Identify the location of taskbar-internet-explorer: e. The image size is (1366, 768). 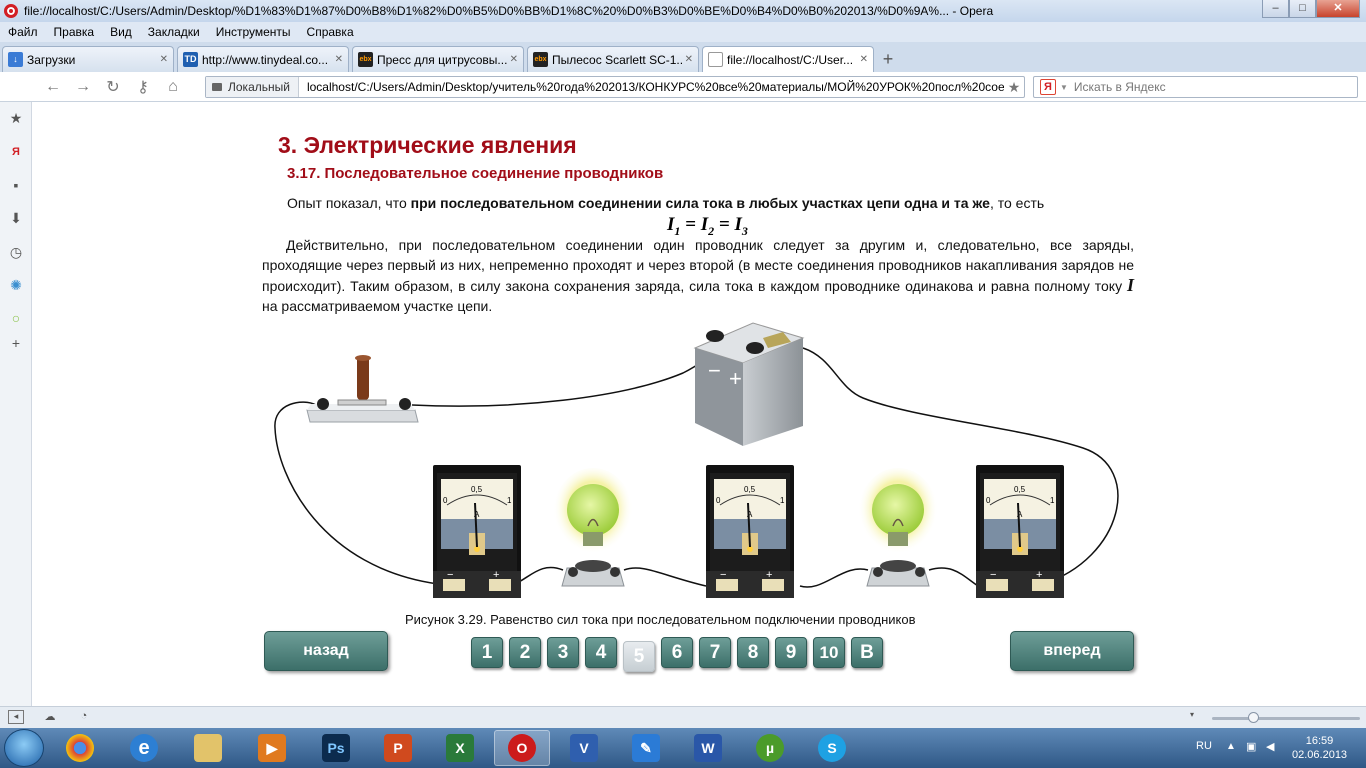
(144, 748).